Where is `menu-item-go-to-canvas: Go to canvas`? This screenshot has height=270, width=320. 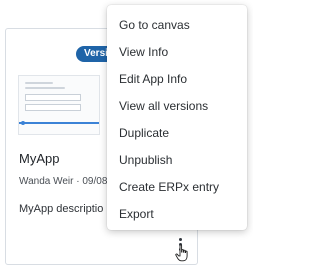
menu-item-go-to-canvas: Go to canvas is located at coordinates (177, 25).